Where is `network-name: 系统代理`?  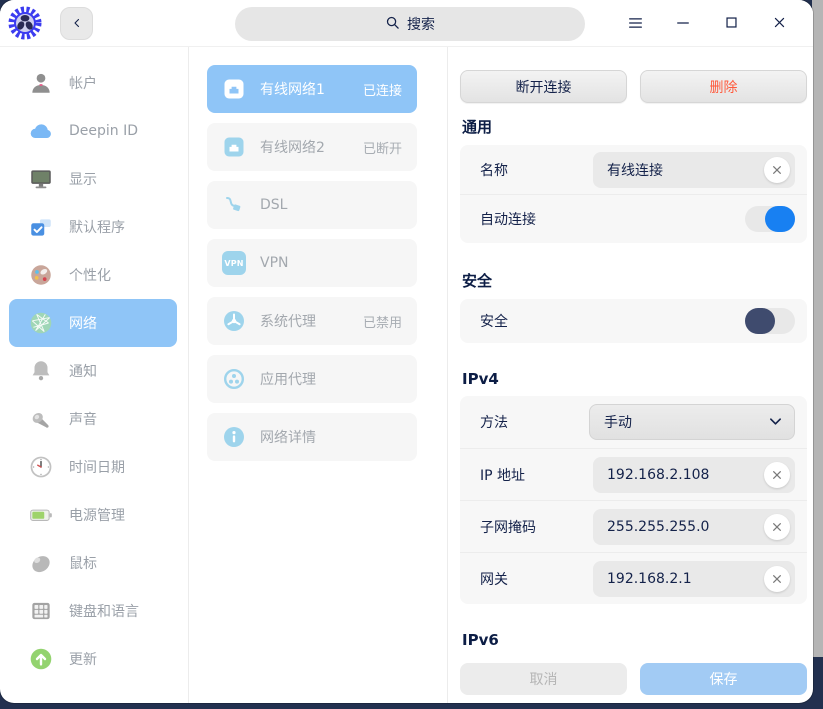
network-name: 系统代理 is located at coordinates (288, 322).